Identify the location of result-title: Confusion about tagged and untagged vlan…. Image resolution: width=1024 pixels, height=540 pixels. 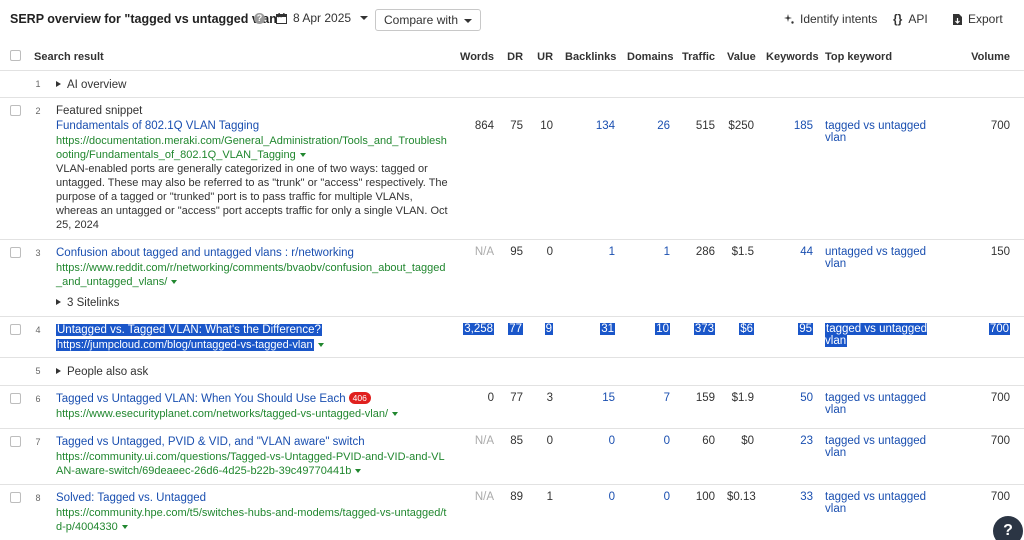
(252, 253).